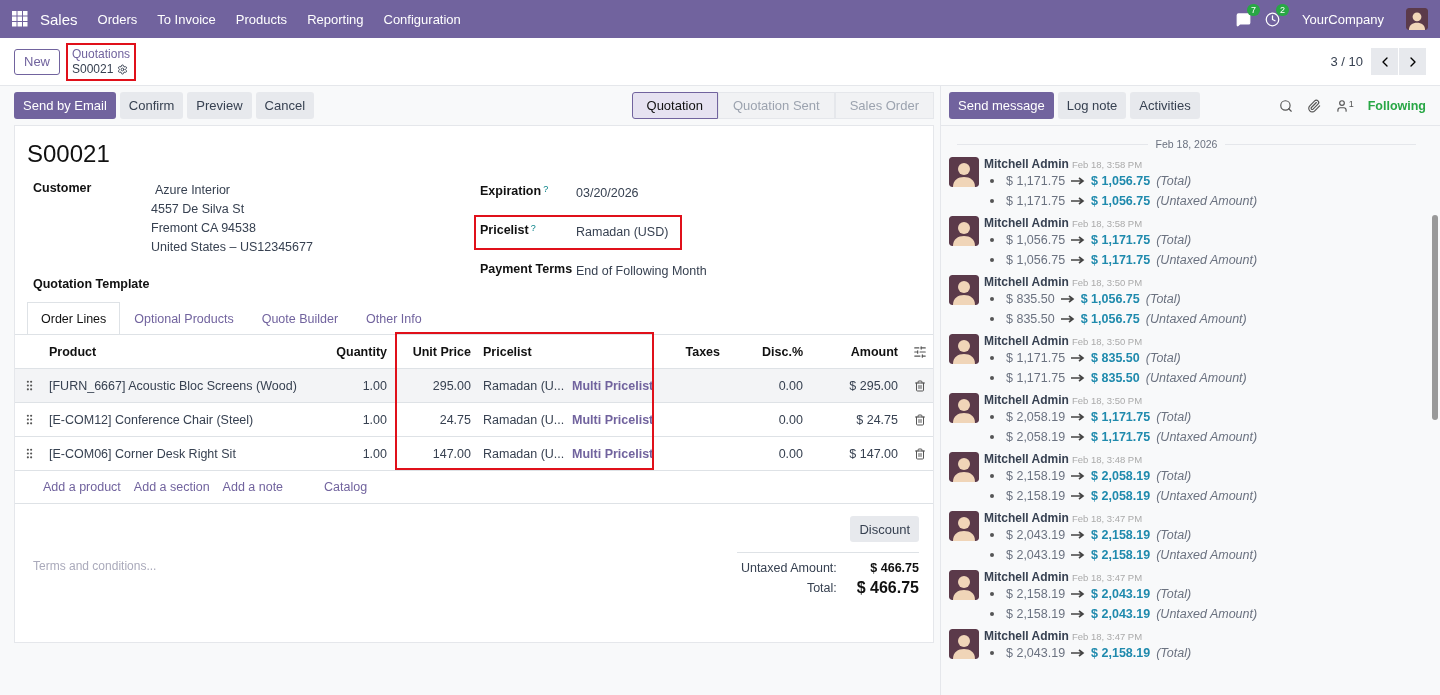 The height and width of the screenshot is (695, 1440). What do you see at coordinates (335, 19) in the screenshot?
I see `menu-item: Reporting` at bounding box center [335, 19].